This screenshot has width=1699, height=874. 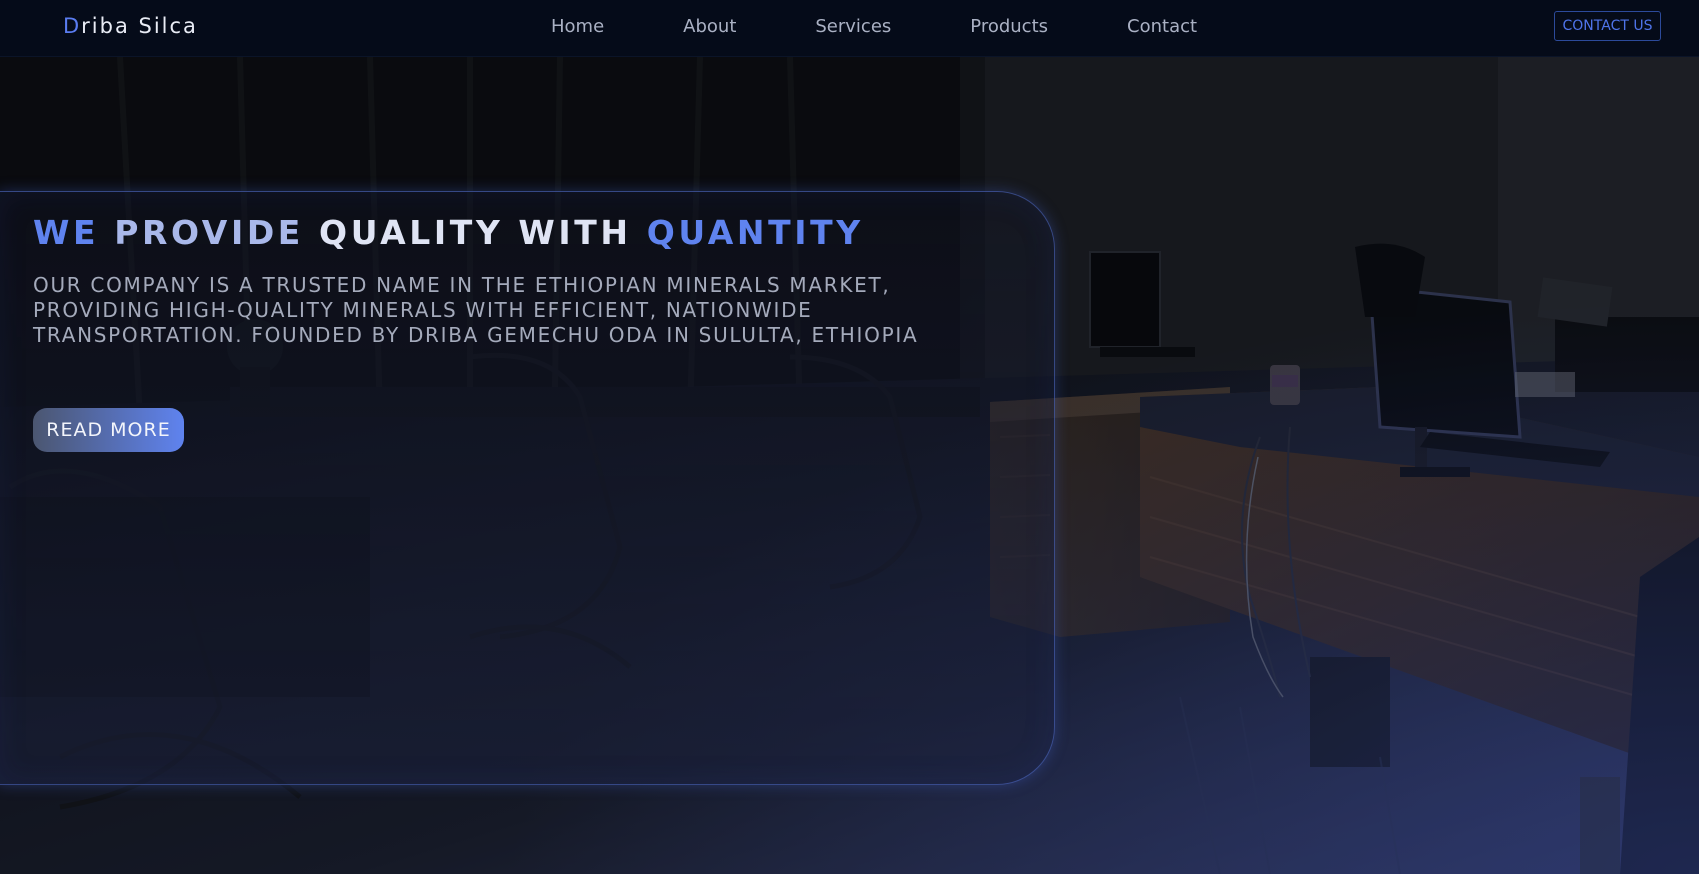 What do you see at coordinates (577, 26) in the screenshot?
I see `nav-home: Home` at bounding box center [577, 26].